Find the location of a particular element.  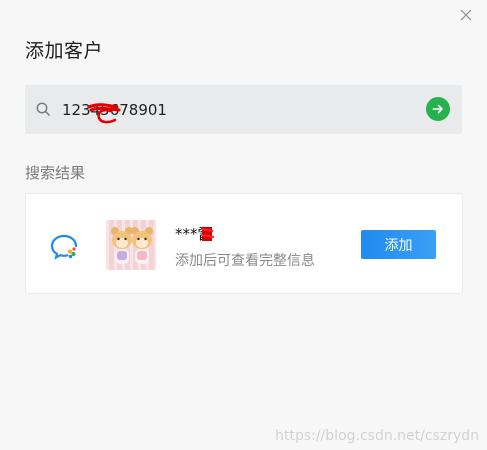

search-icon is located at coordinates (43, 109).